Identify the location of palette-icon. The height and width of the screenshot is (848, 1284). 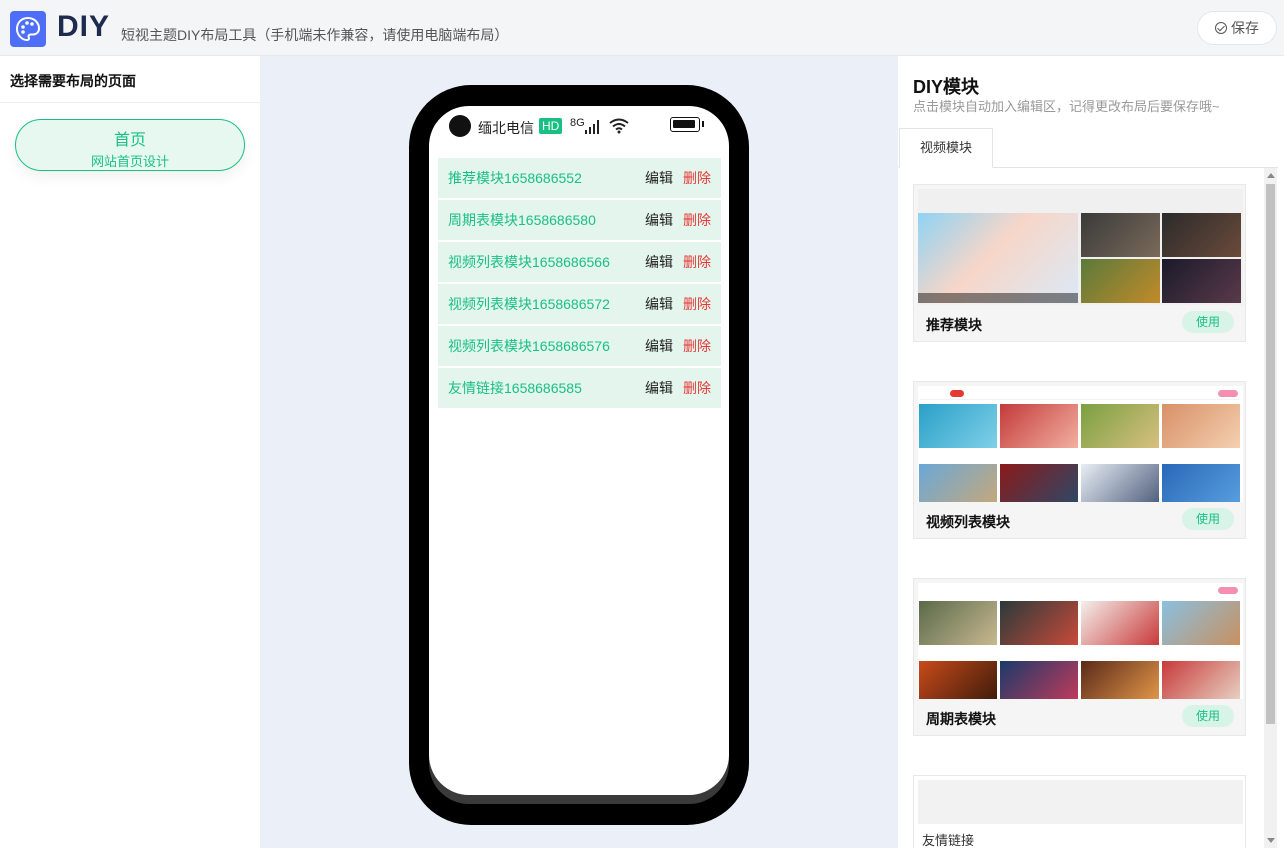
(28, 29).